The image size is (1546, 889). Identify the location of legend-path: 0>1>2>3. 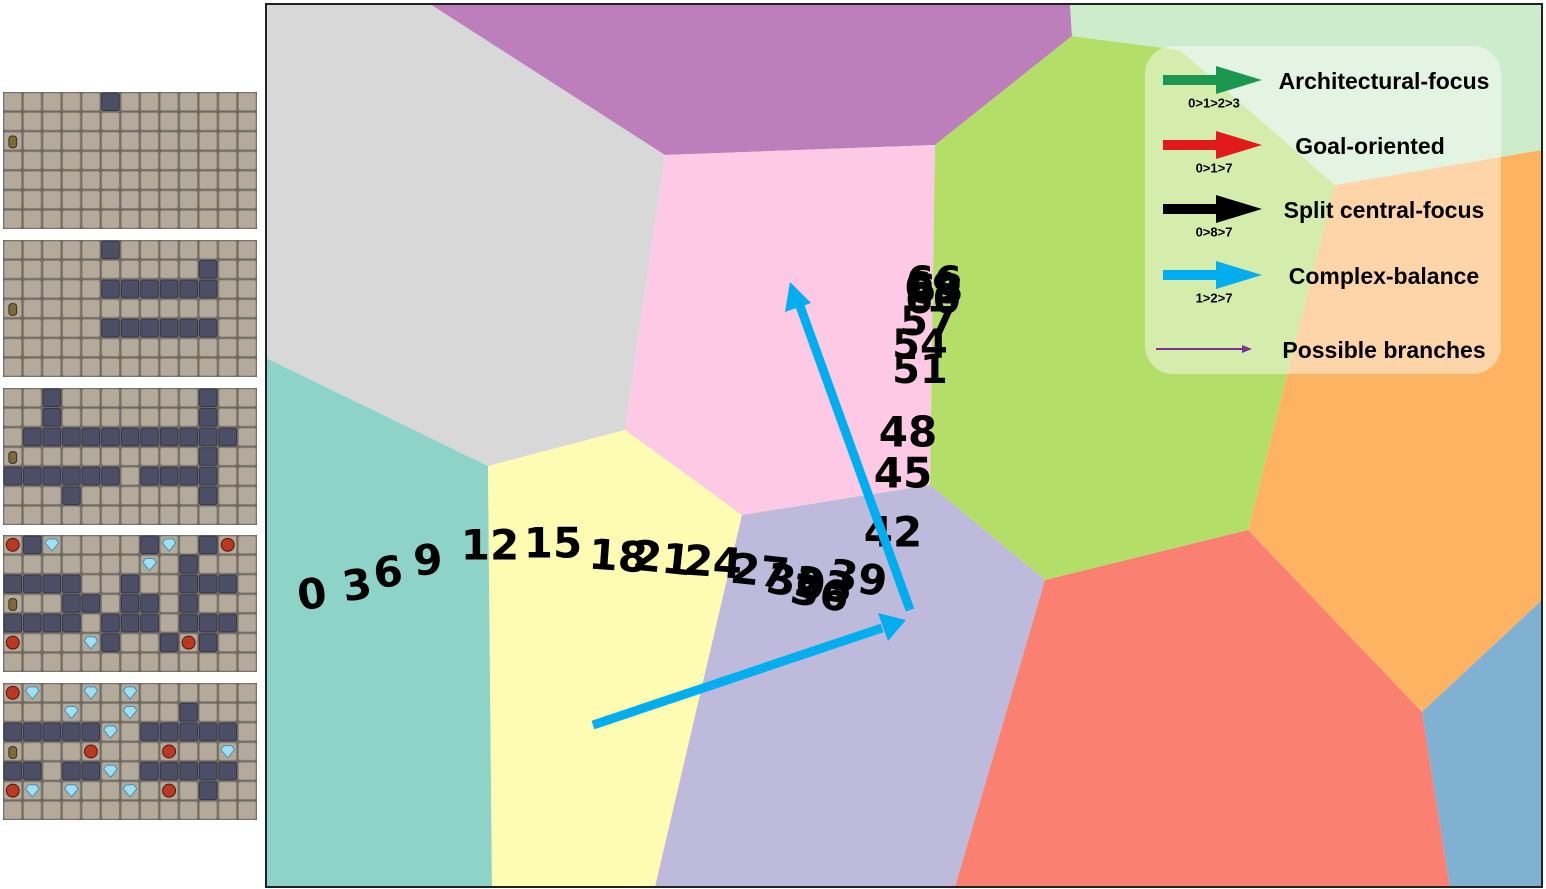
(1214, 103).